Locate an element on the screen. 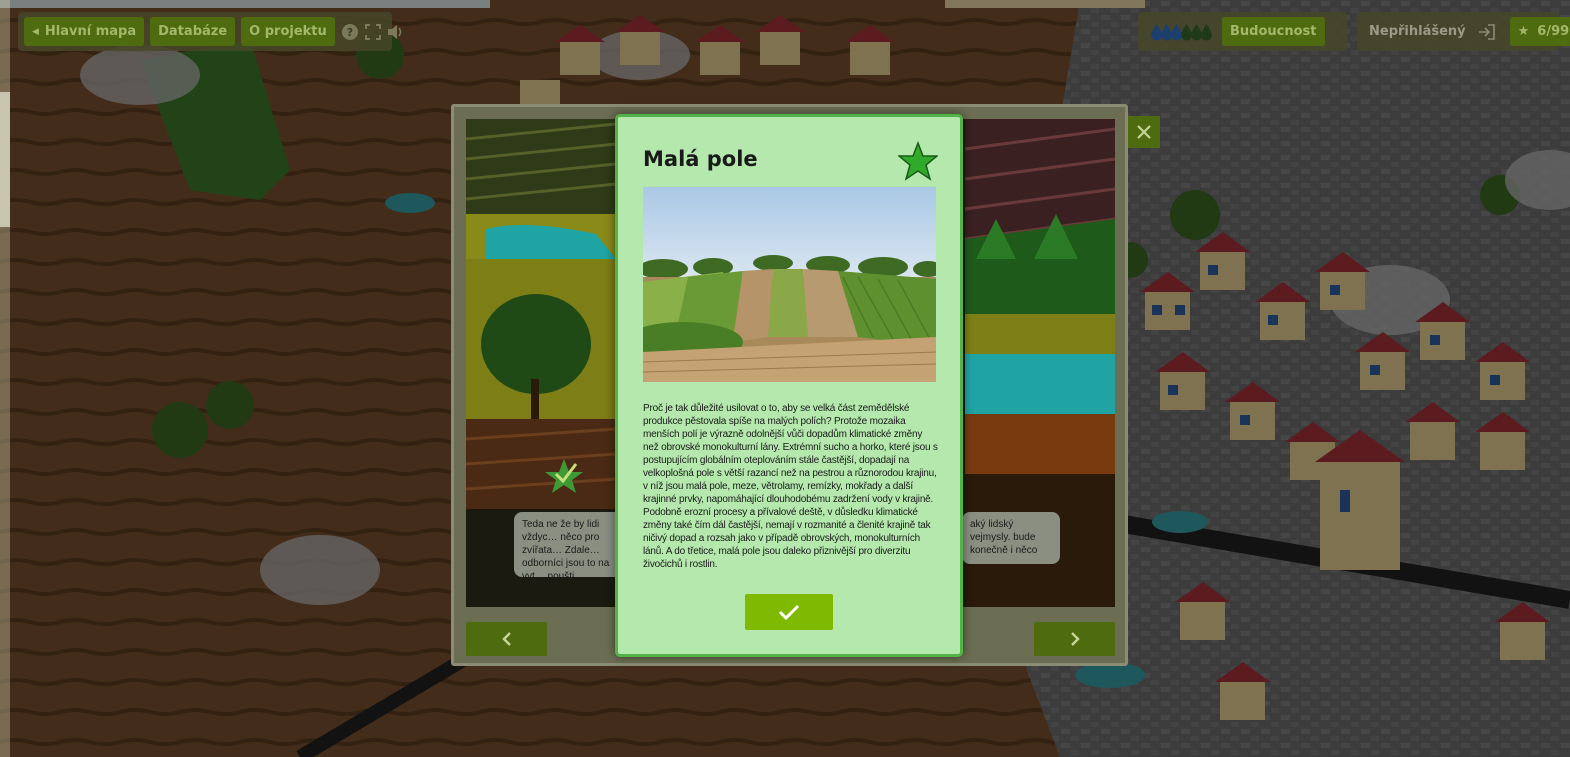  top-left-toolbar: ◀ Hlavní mapa Databáze O projektu ? is located at coordinates (210, 31).